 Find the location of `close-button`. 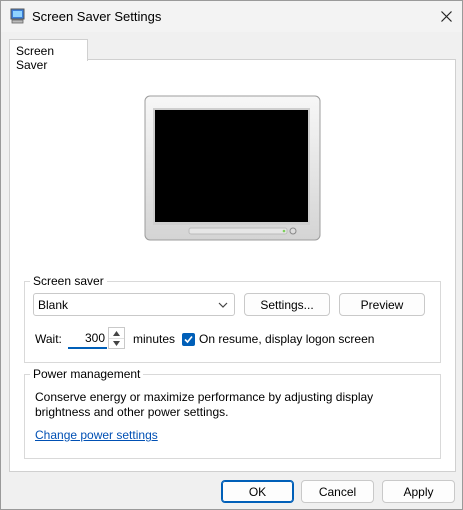

close-button is located at coordinates (446, 16).